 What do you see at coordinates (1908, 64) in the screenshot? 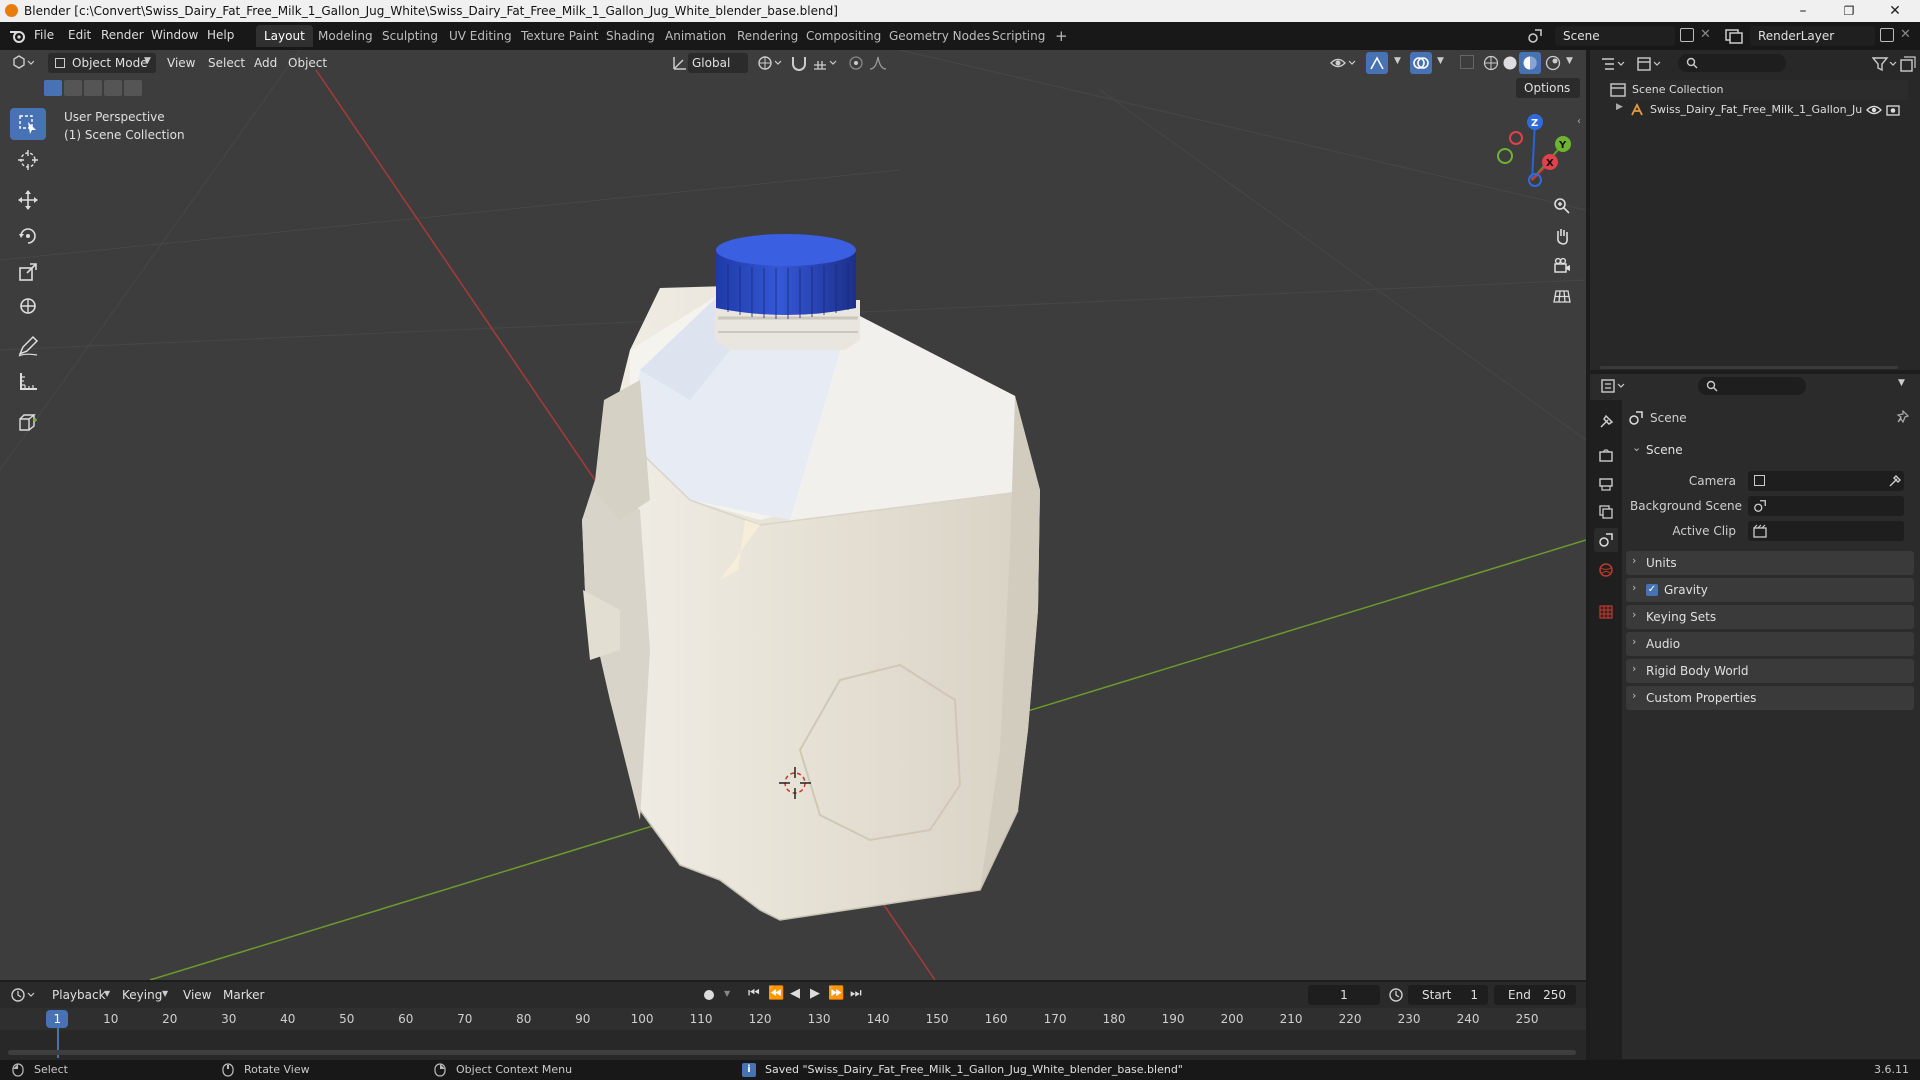
I see `new-collection-icon` at bounding box center [1908, 64].